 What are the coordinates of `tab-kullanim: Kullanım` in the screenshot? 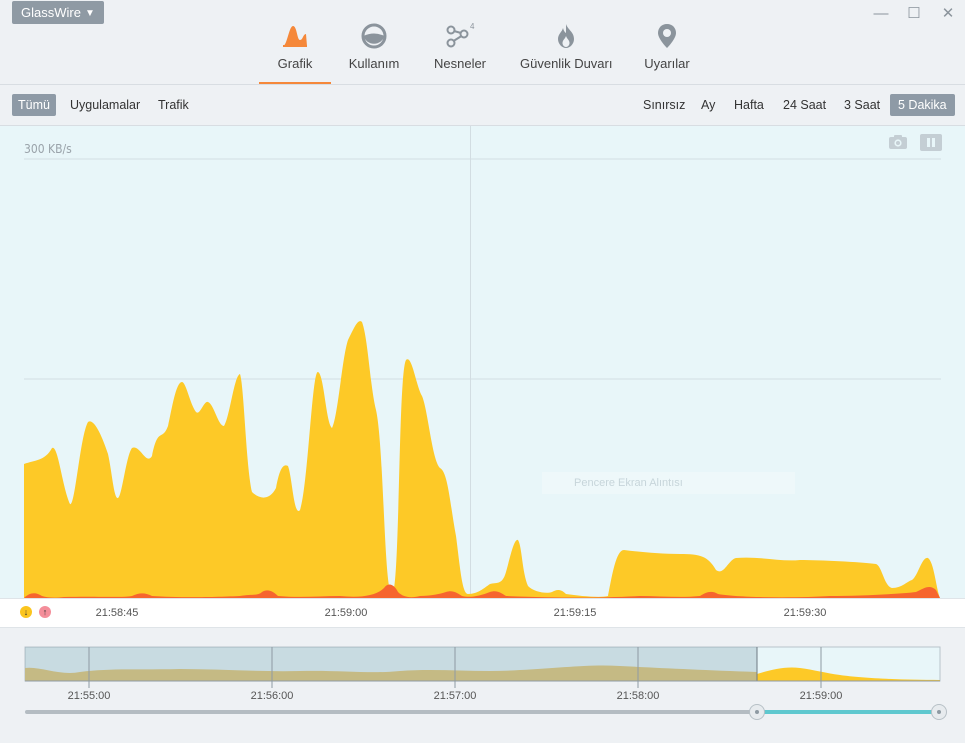 It's located at (374, 52).